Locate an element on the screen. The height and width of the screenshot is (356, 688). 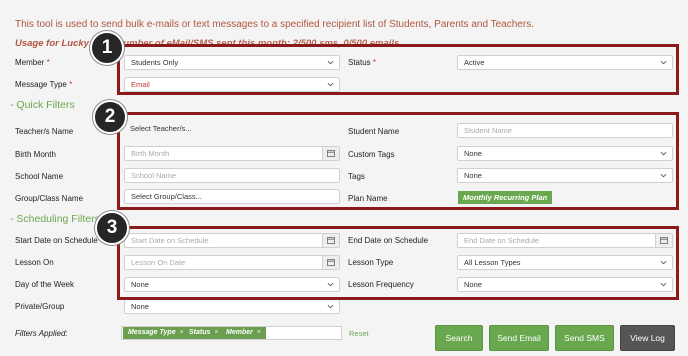
start-date-label: Start Date on Schedule is located at coordinates (56, 240).